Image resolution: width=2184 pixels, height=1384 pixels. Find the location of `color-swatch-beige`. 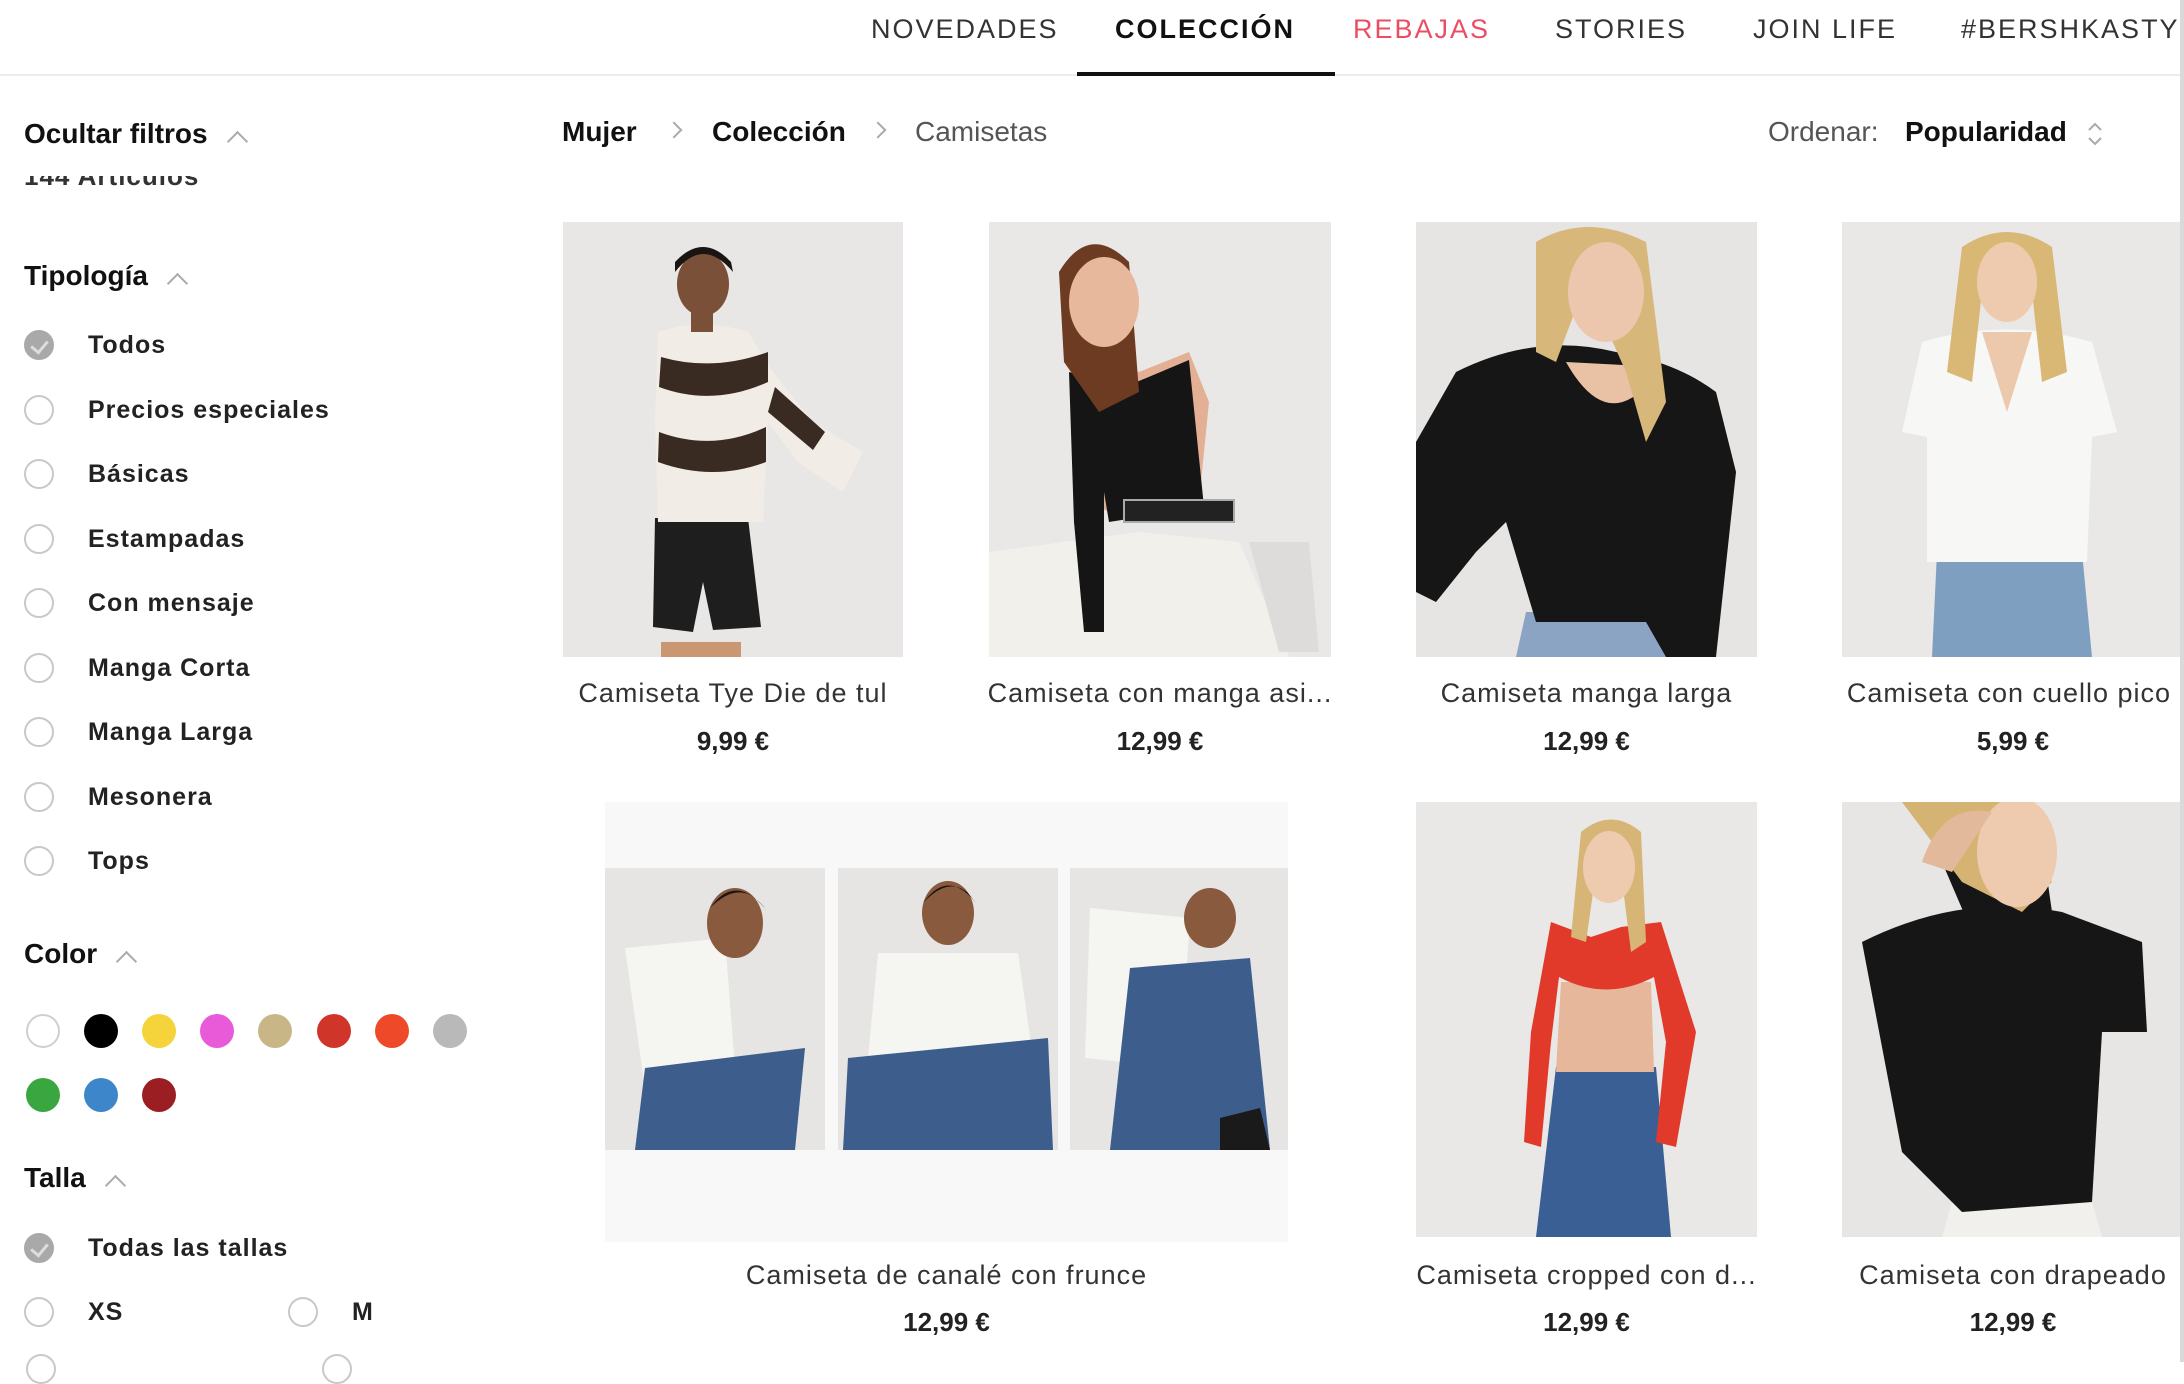

color-swatch-beige is located at coordinates (275, 1031).